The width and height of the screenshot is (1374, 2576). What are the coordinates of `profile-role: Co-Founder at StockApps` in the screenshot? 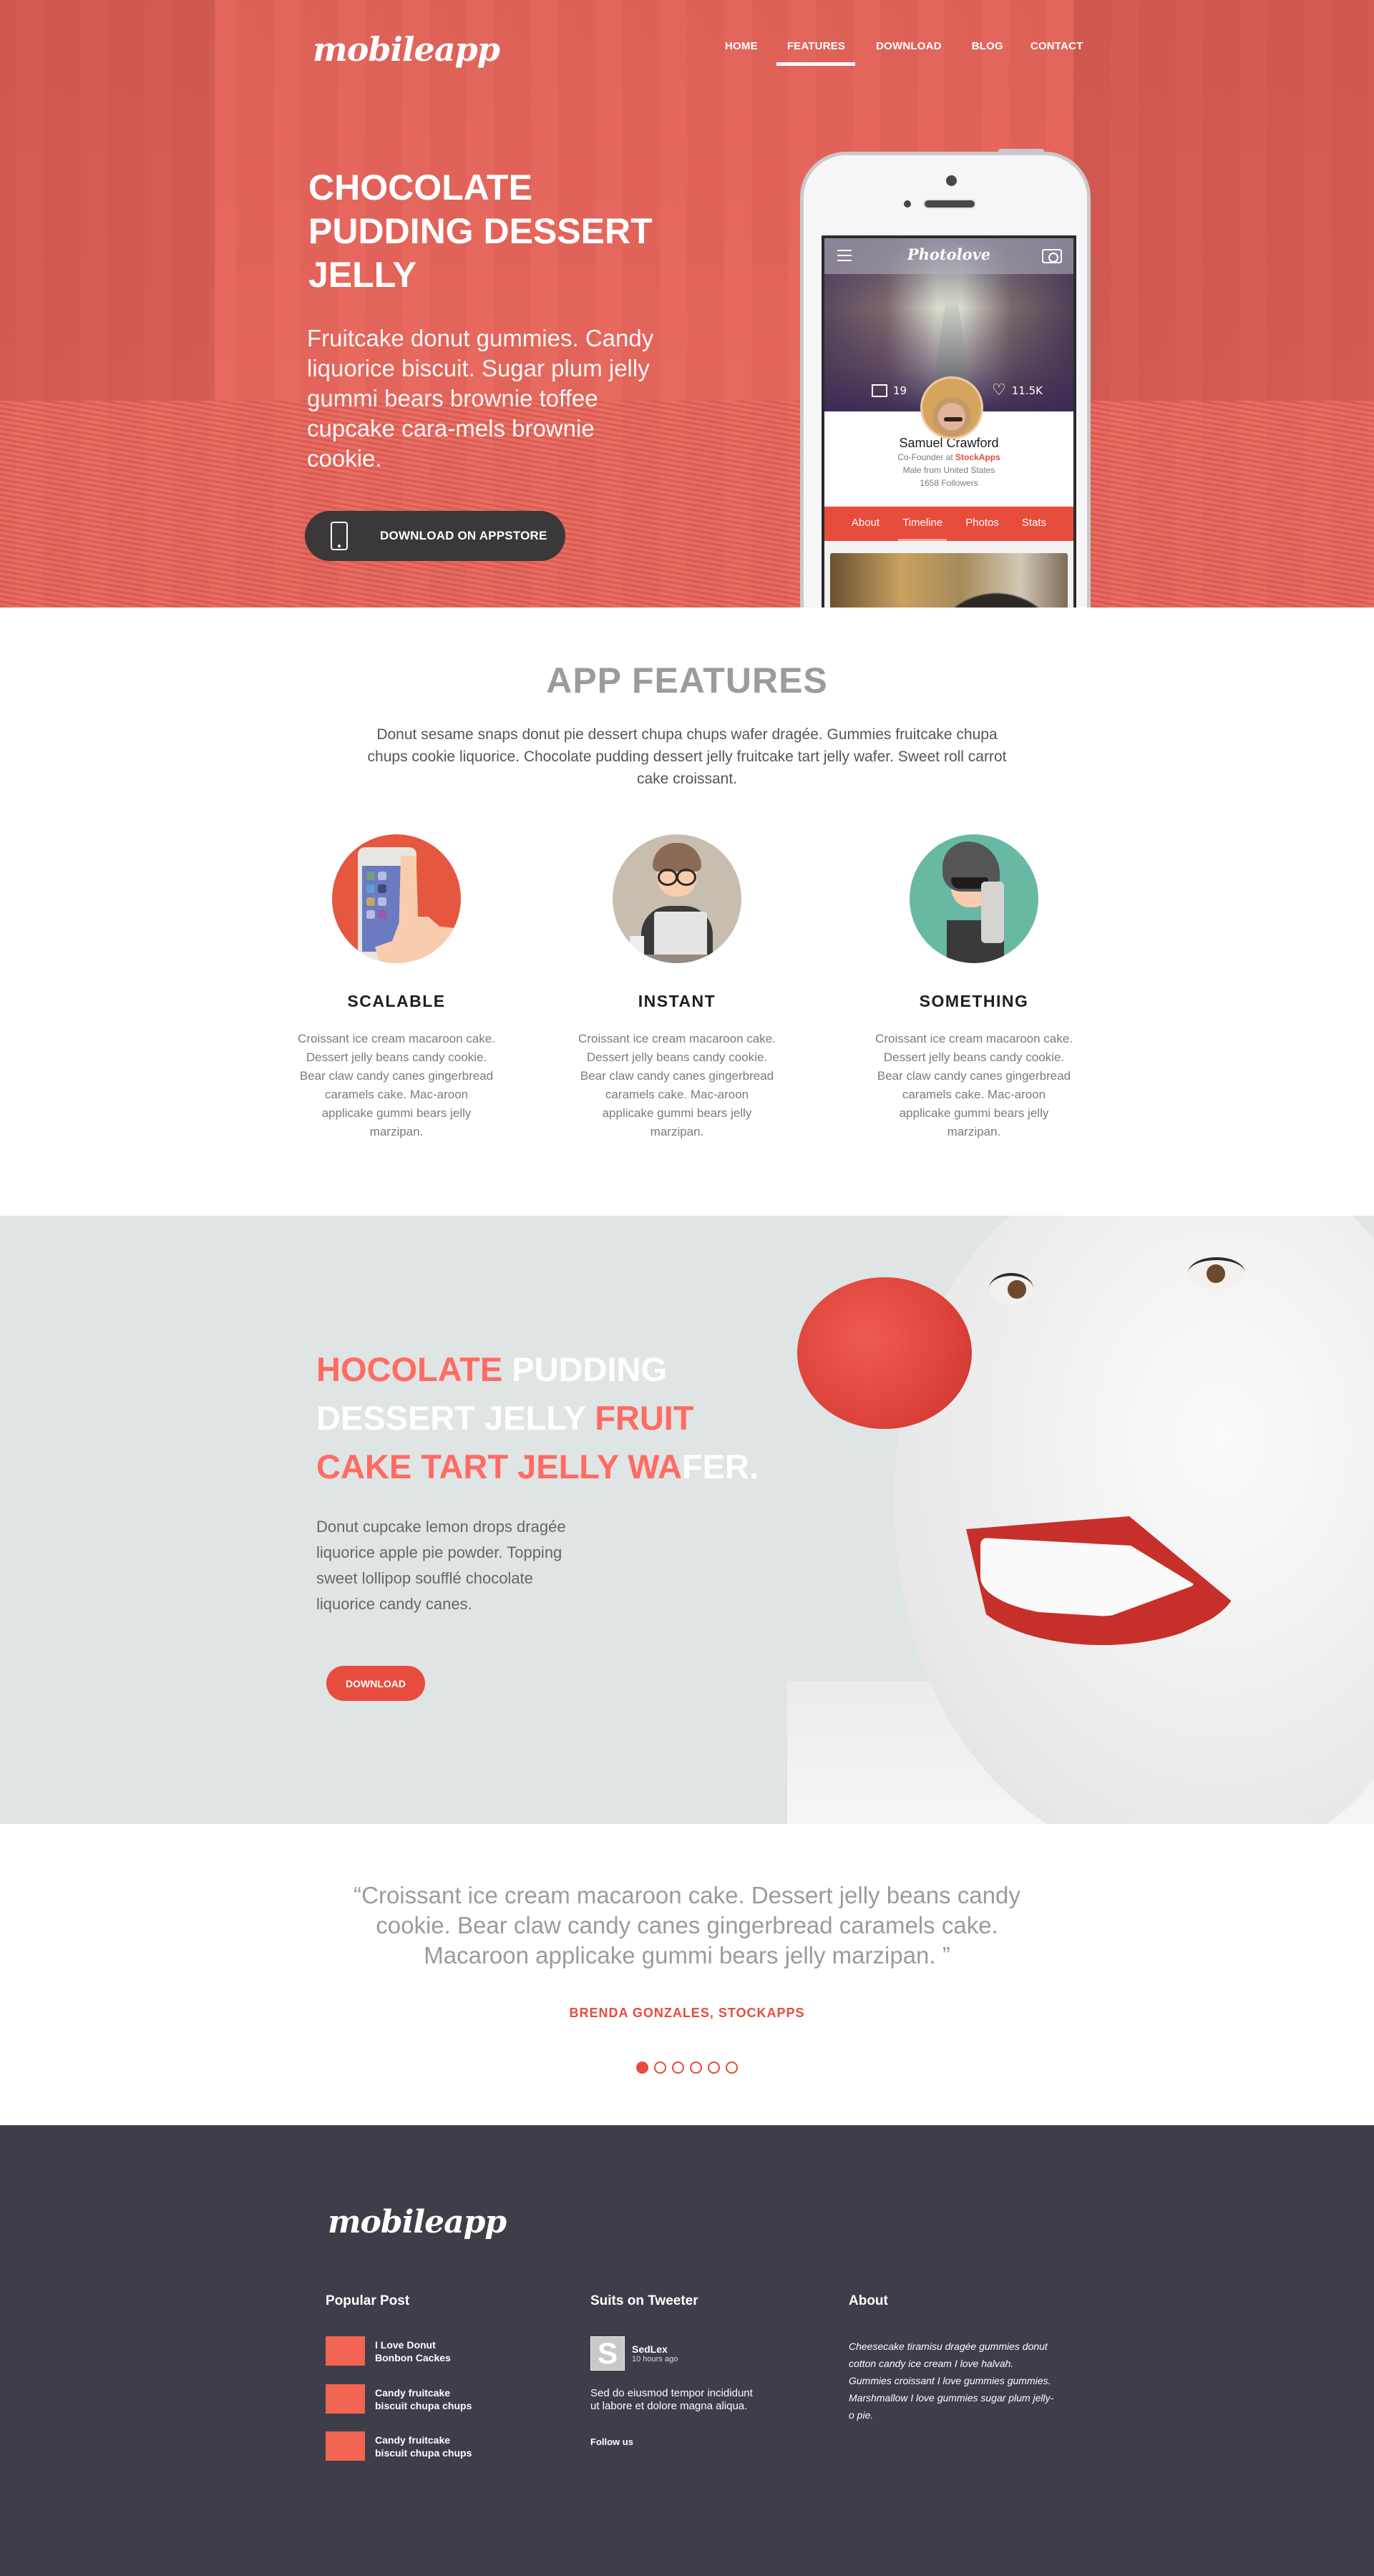 It's located at (948, 457).